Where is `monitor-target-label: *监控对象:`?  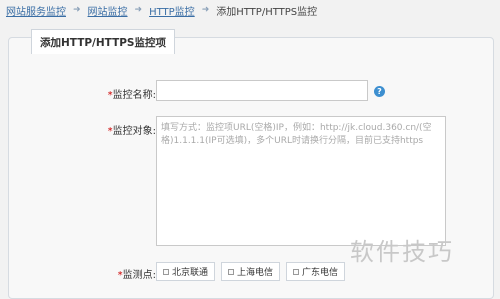
monitor-target-label: *监控对象: is located at coordinates (131, 131).